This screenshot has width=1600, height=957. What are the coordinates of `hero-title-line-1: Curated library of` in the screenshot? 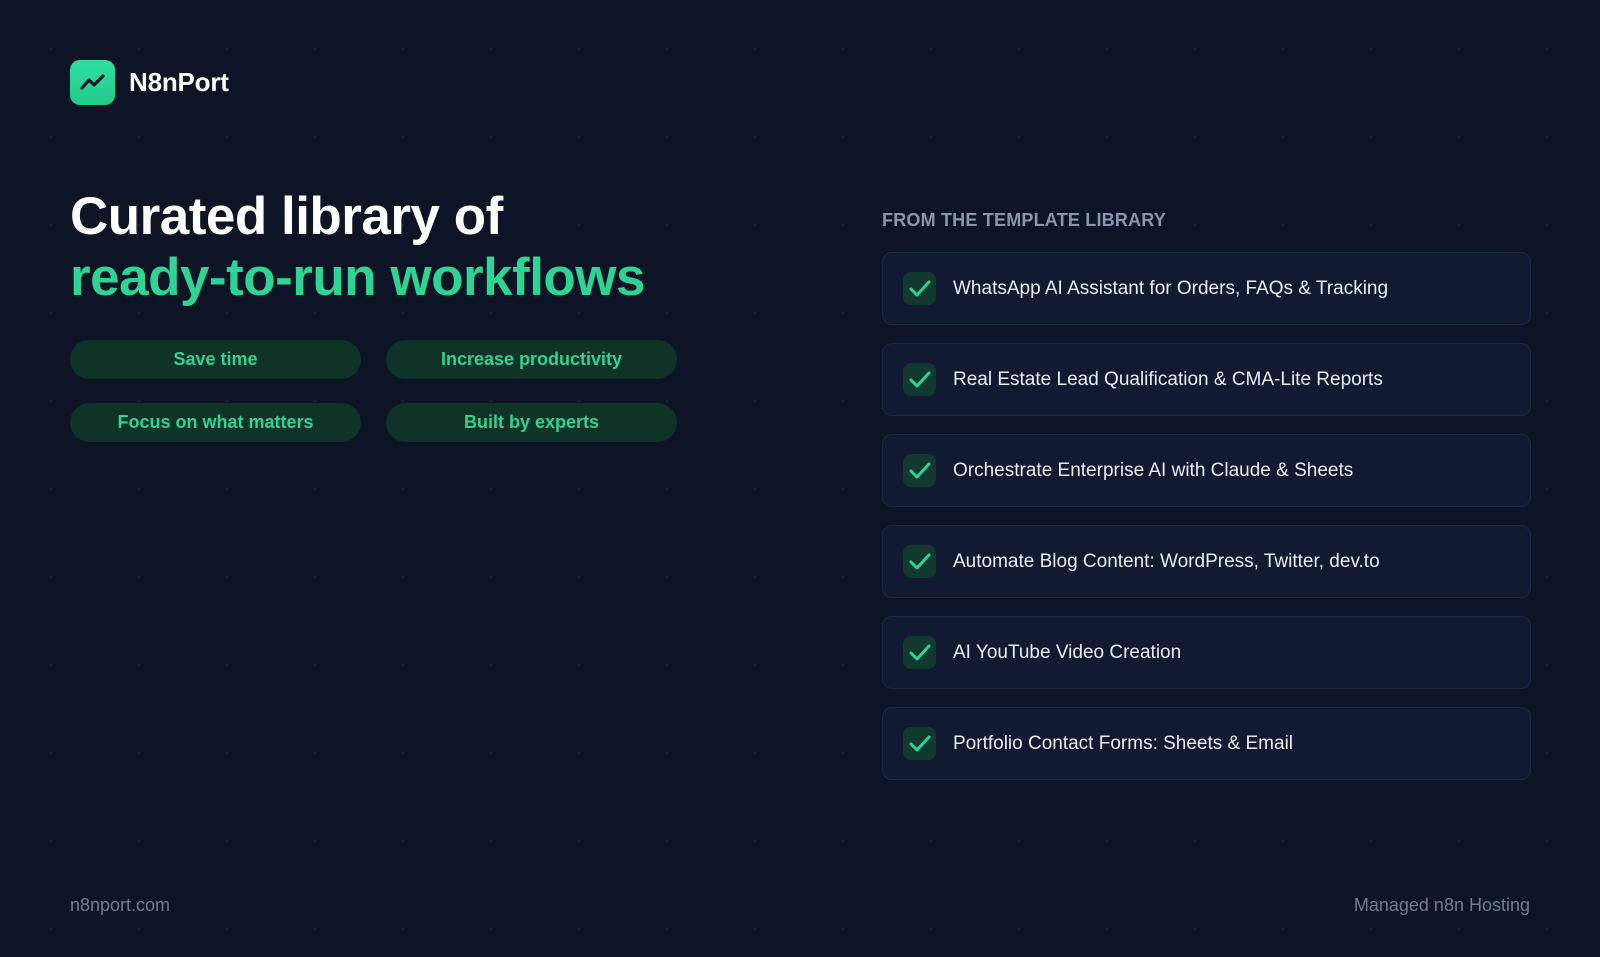 It's located at (286, 216).